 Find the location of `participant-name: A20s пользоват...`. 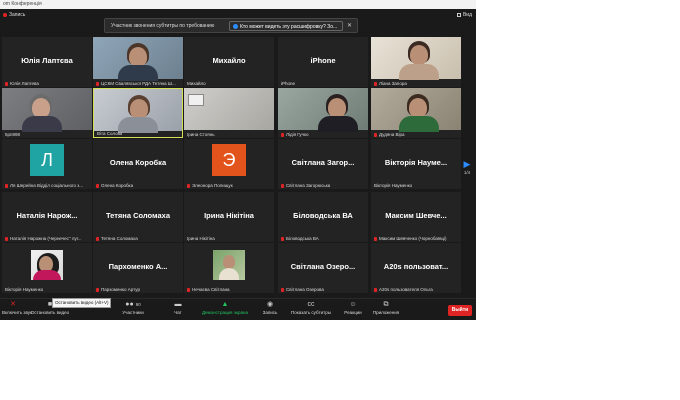

participant-name: A20s пользоват... is located at coordinates (416, 266).